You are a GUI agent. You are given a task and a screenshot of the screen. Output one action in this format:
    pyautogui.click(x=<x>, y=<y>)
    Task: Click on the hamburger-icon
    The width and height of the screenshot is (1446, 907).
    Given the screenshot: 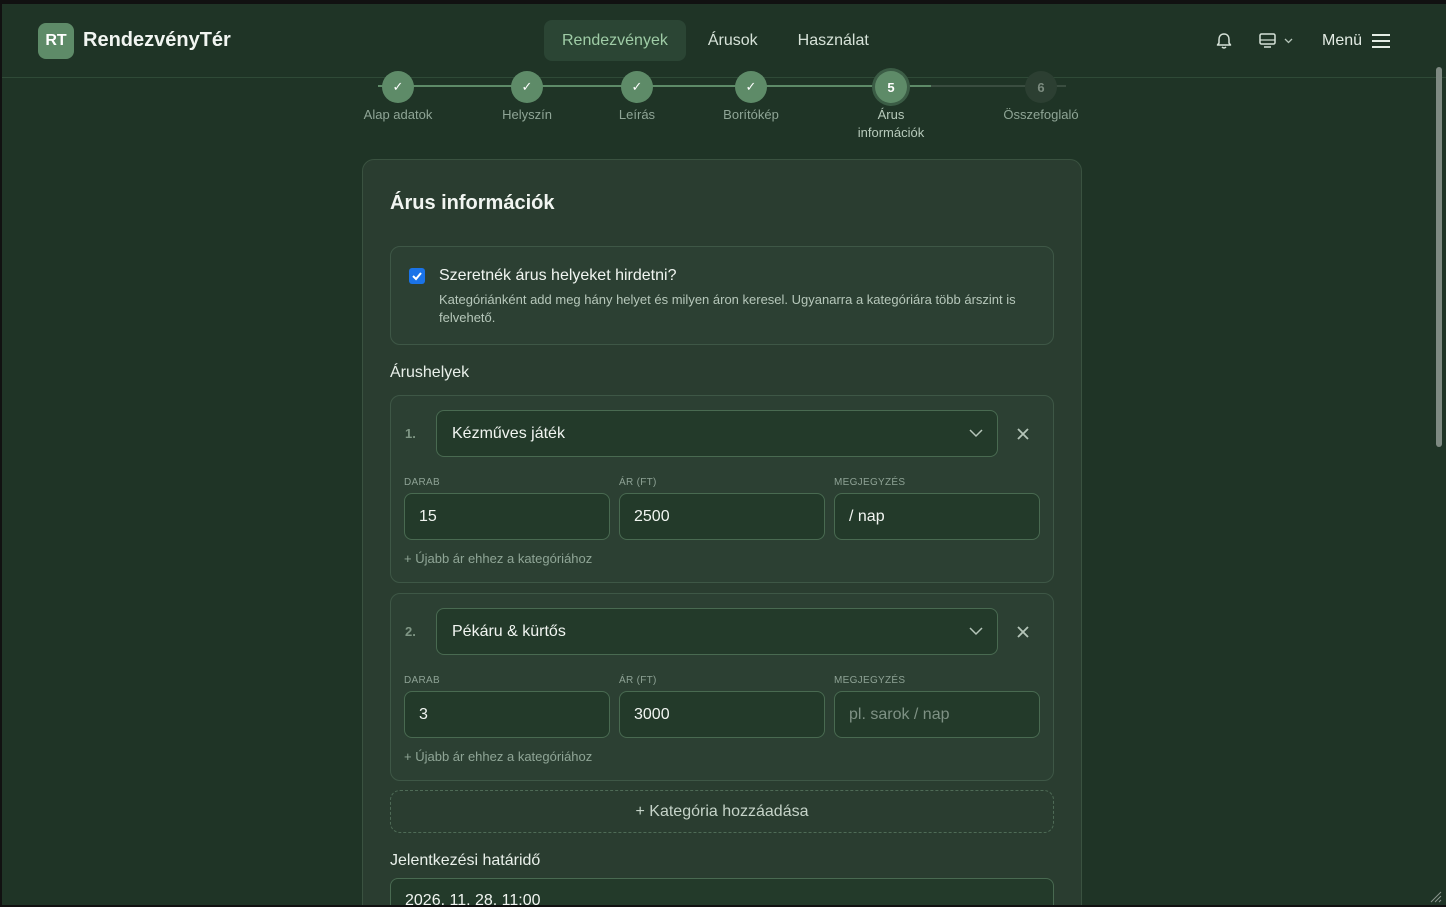 What is the action you would take?
    pyautogui.click(x=1381, y=41)
    